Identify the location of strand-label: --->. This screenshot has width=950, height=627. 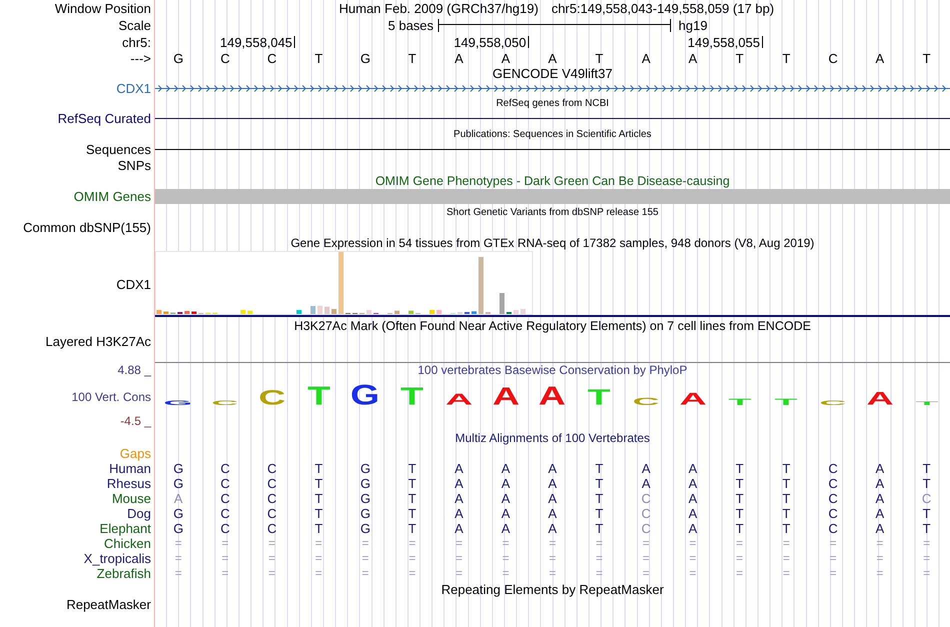
(140, 58).